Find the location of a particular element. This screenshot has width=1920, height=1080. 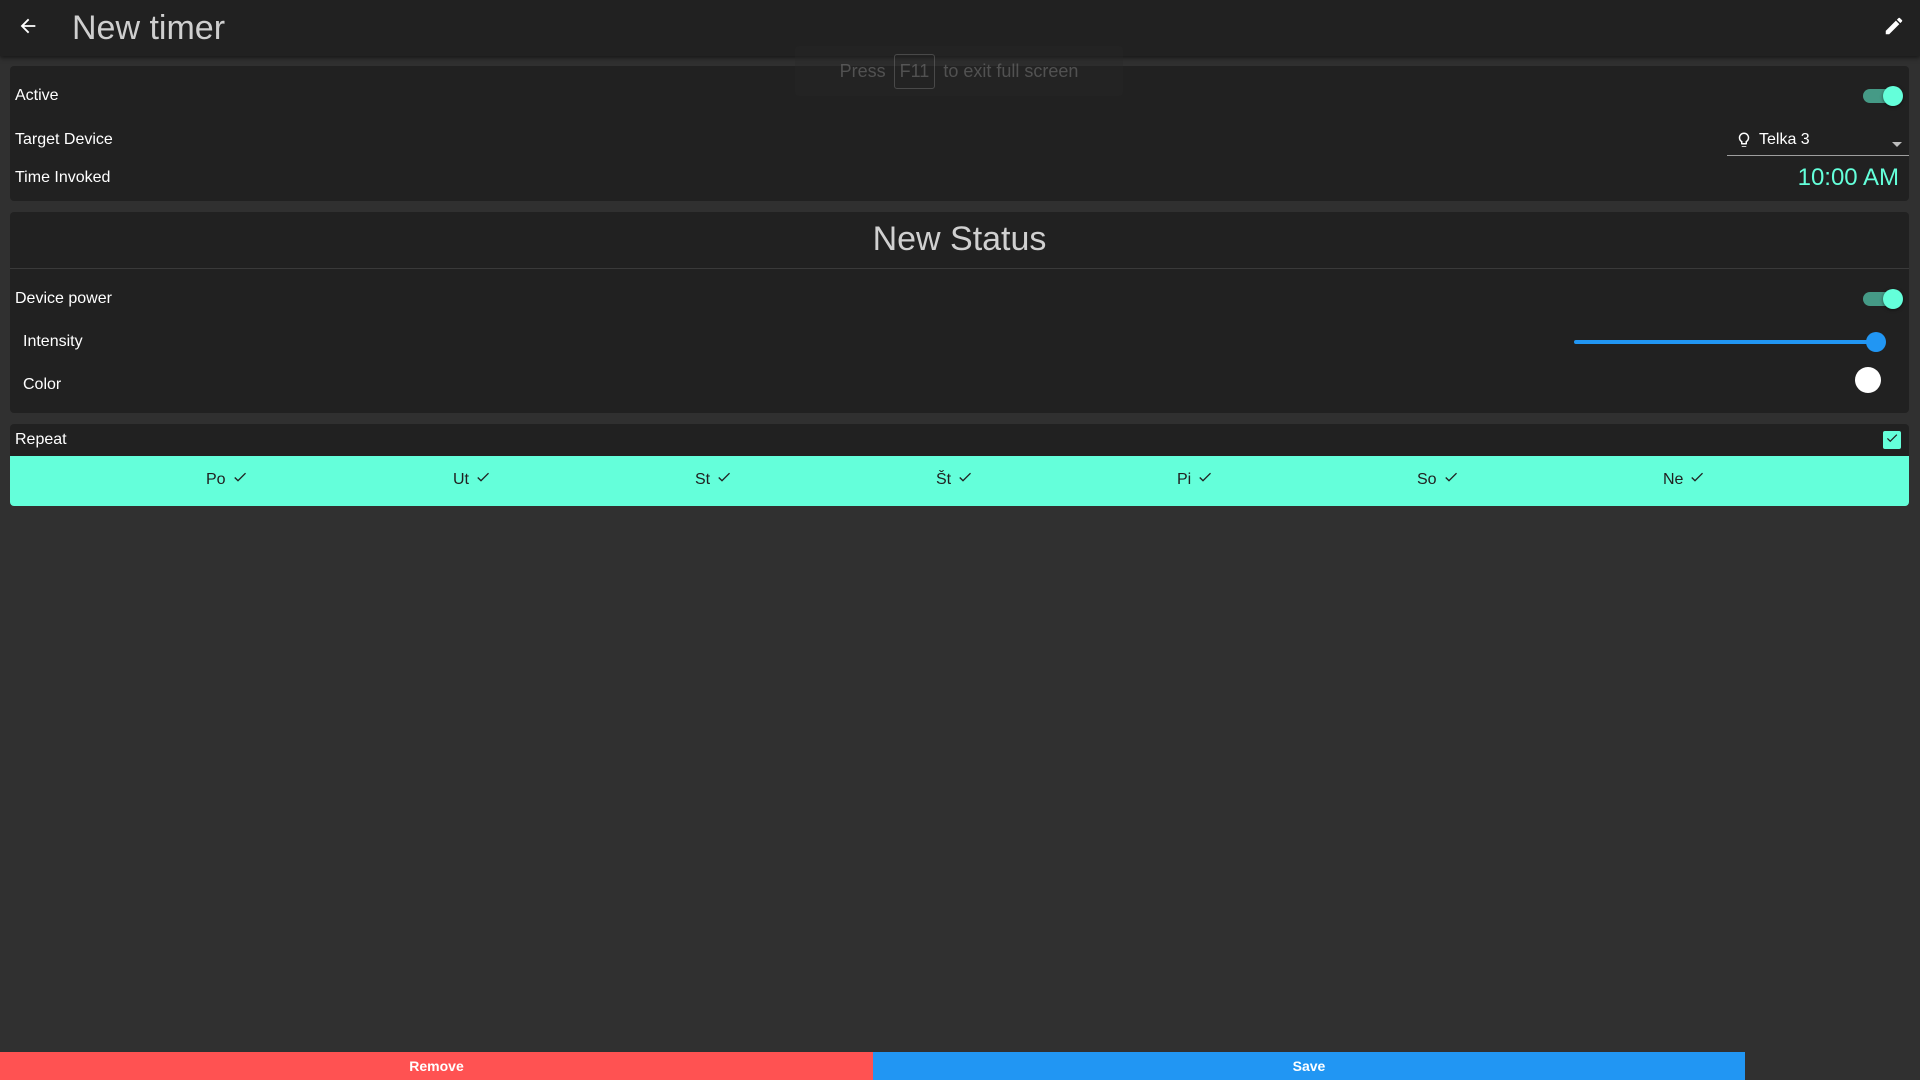

device-power-label: Device power is located at coordinates (63, 298).